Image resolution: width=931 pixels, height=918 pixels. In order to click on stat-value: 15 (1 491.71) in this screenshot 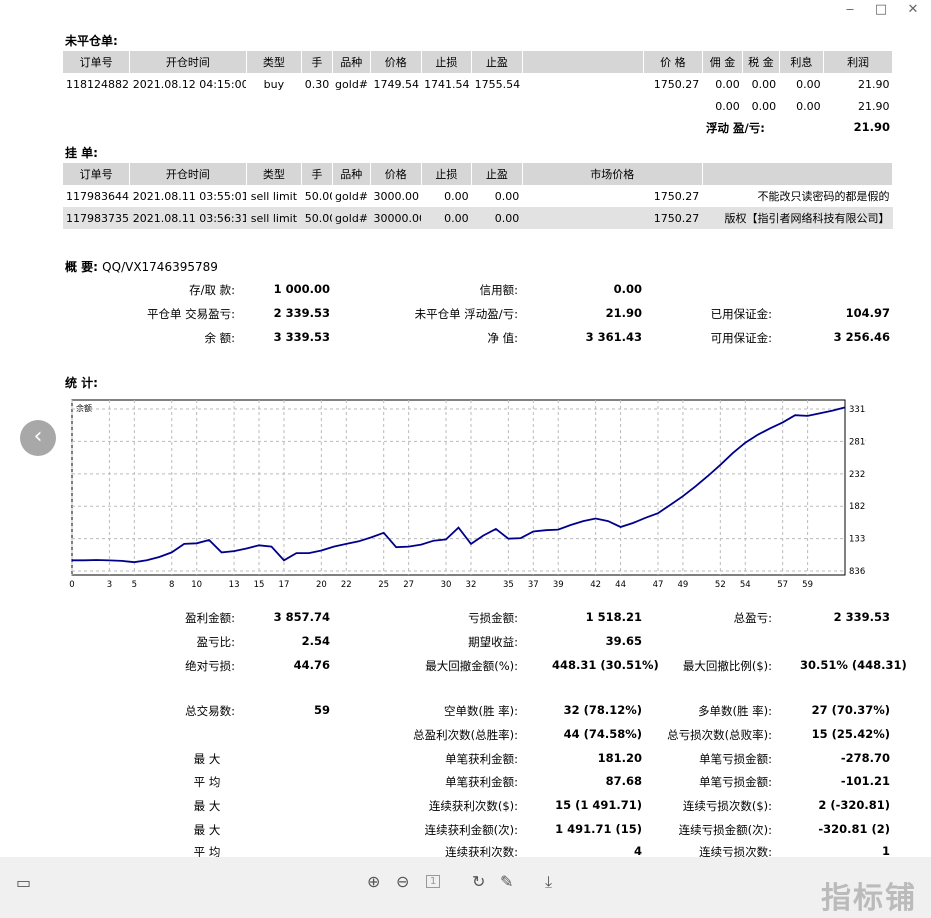, I will do `click(598, 805)`.